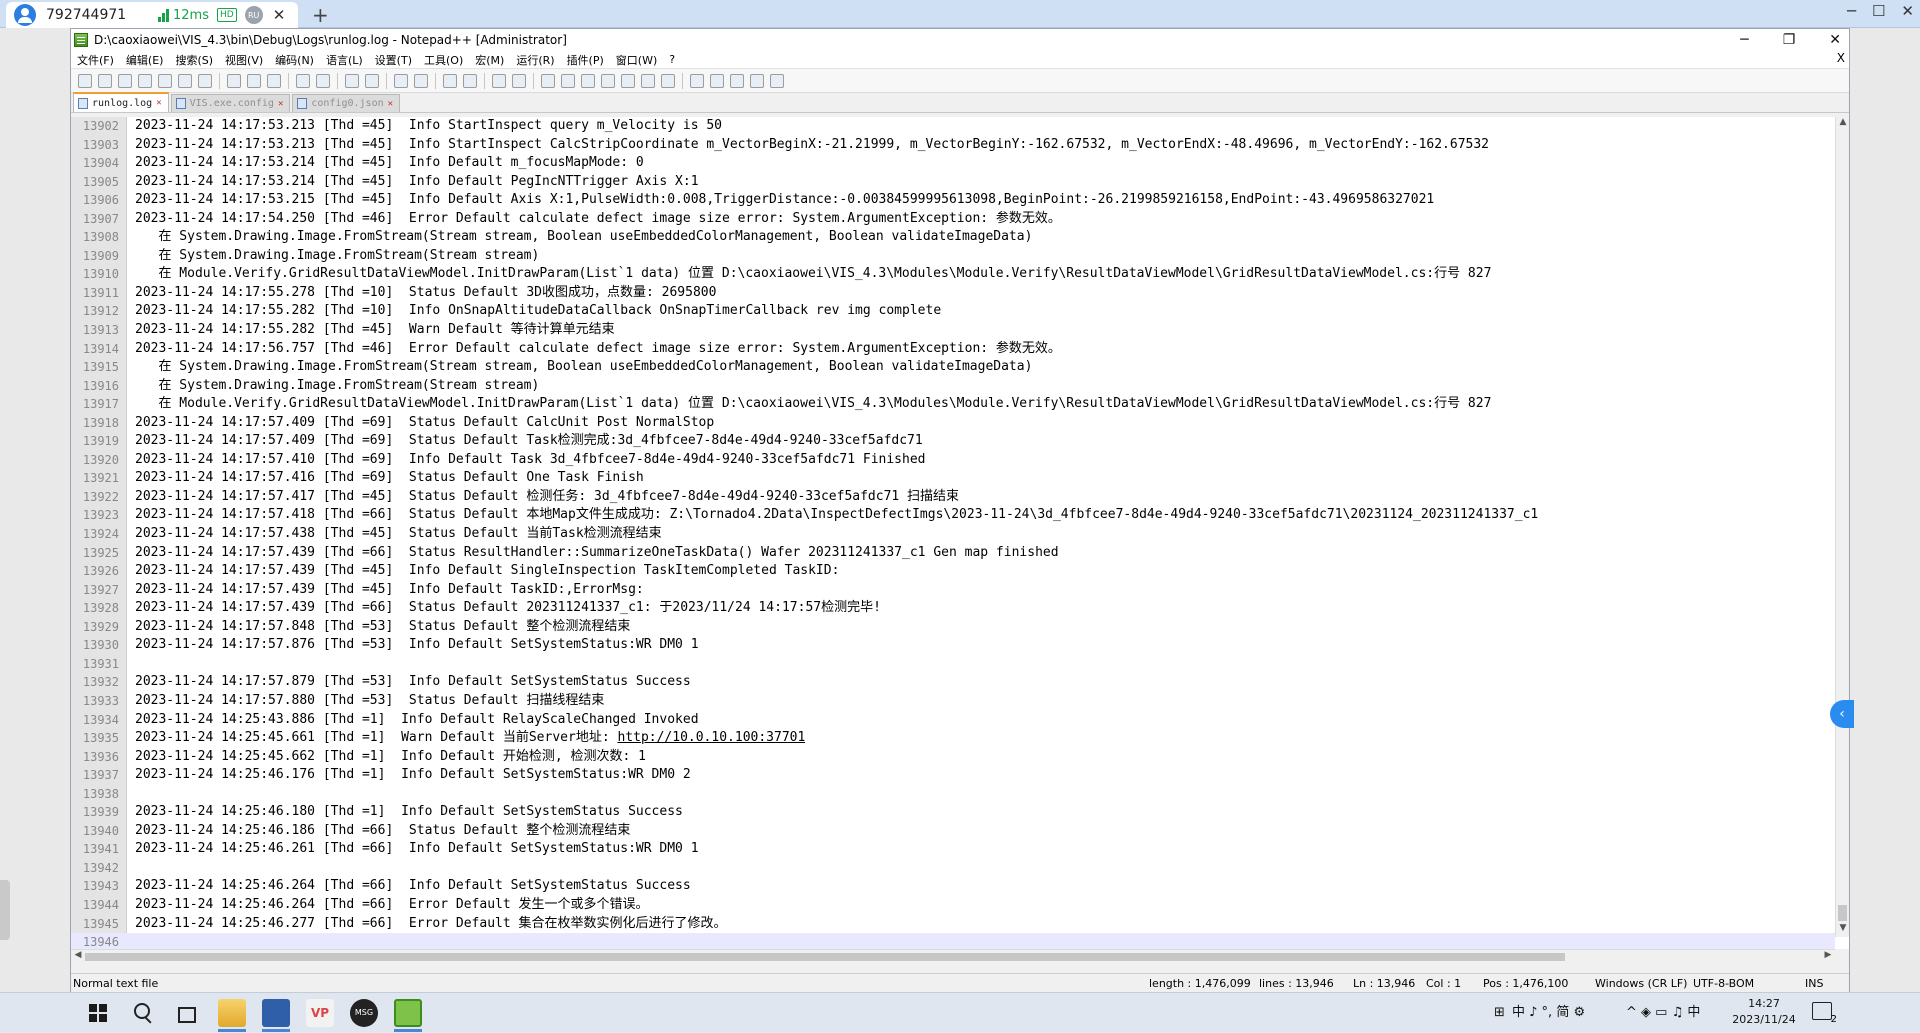  I want to click on notification-center-icon: 2, so click(1824, 1013).